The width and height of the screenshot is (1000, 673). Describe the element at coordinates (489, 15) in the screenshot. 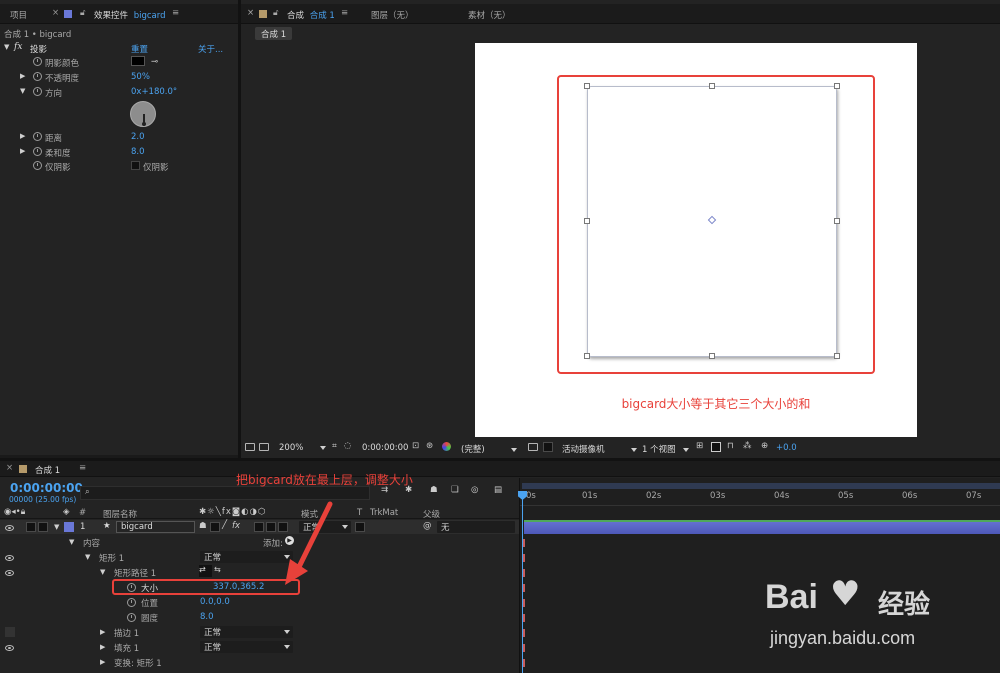

I see `tab-footage: 素材（无）` at that location.